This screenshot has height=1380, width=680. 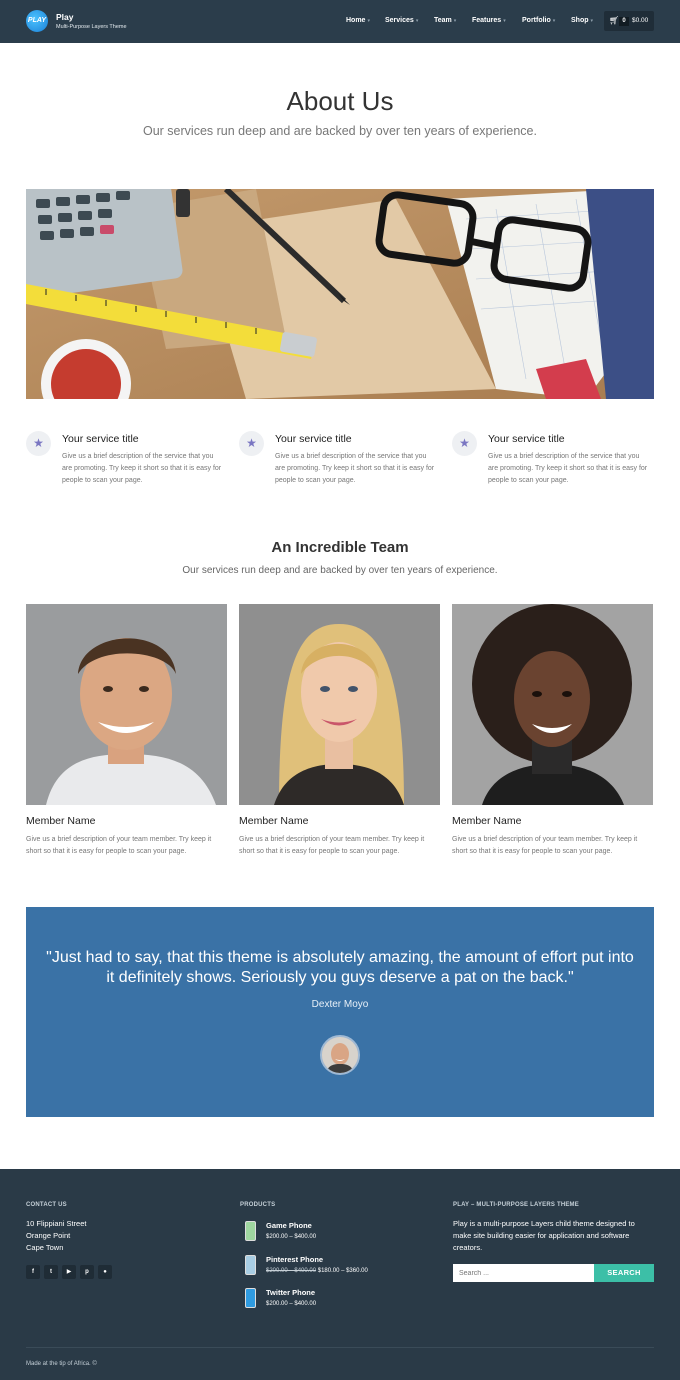 I want to click on product-name: Twitter Phone, so click(x=290, y=1292).